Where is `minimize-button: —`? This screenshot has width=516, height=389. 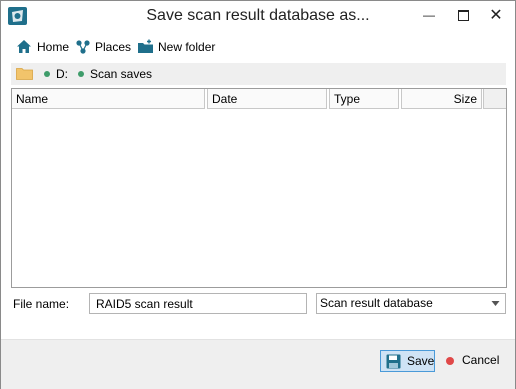
minimize-button: — is located at coordinates (429, 15).